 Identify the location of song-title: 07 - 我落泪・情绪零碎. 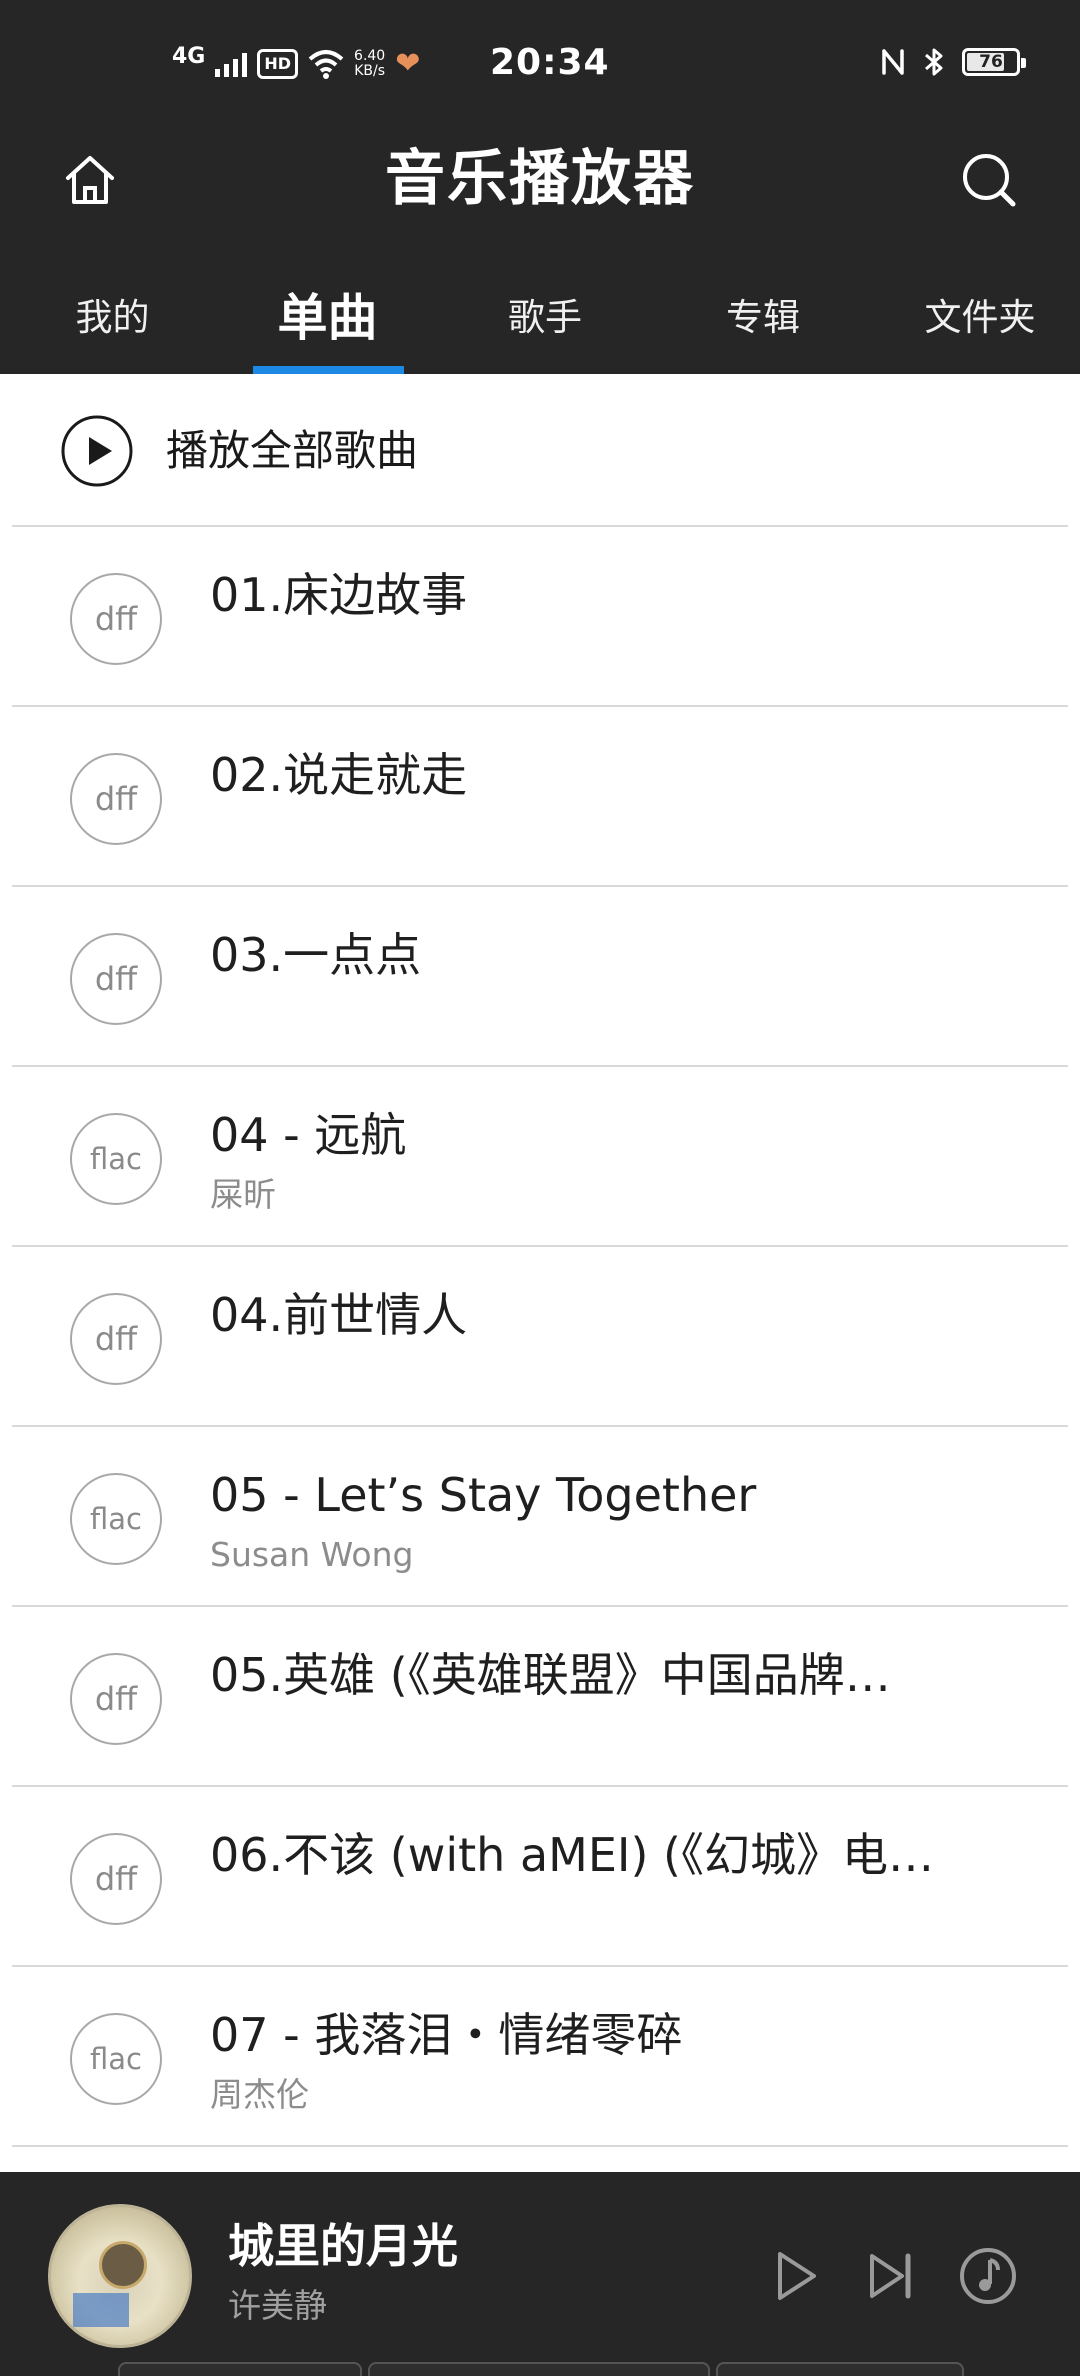
(446, 2035).